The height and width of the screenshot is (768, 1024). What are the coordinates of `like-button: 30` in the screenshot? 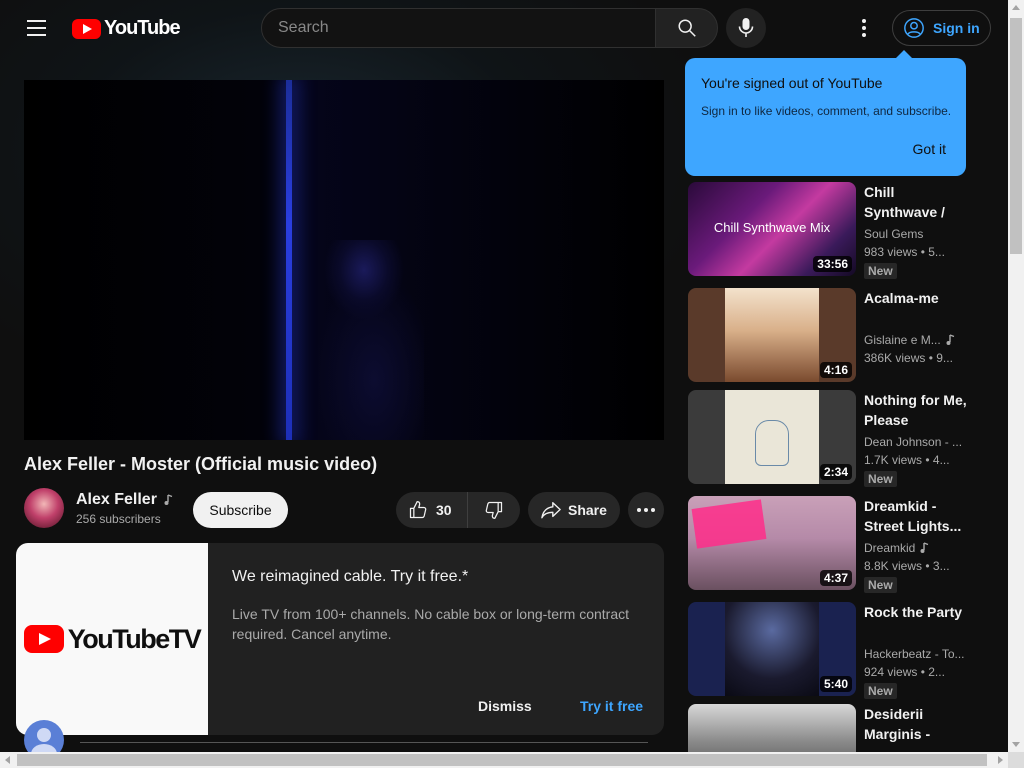 It's located at (432, 510).